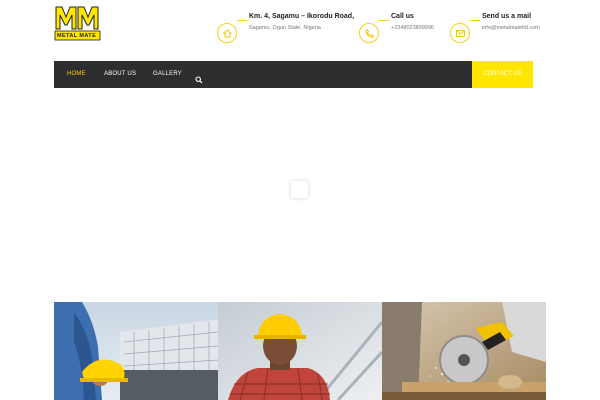 This screenshot has width=600, height=400. What do you see at coordinates (300, 351) in the screenshot?
I see `service-photo-worker-hard-hat` at bounding box center [300, 351].